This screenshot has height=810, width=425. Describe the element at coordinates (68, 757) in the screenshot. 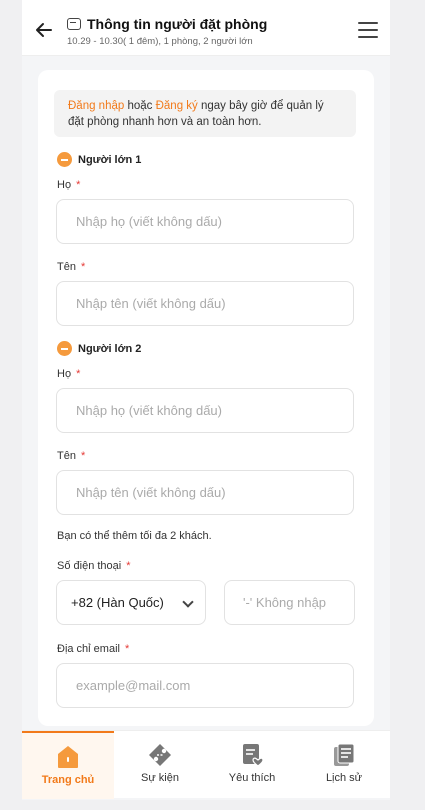

I see `home-icon` at that location.